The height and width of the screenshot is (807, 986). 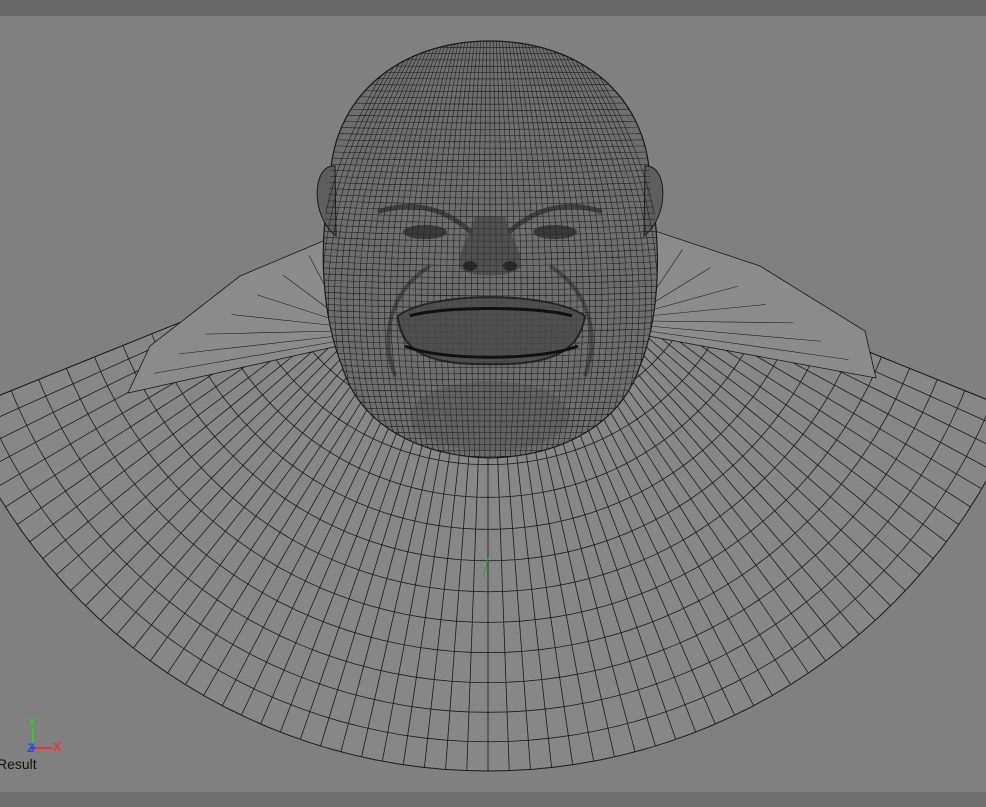 I want to click on viewport-bottom-border, so click(x=493, y=799).